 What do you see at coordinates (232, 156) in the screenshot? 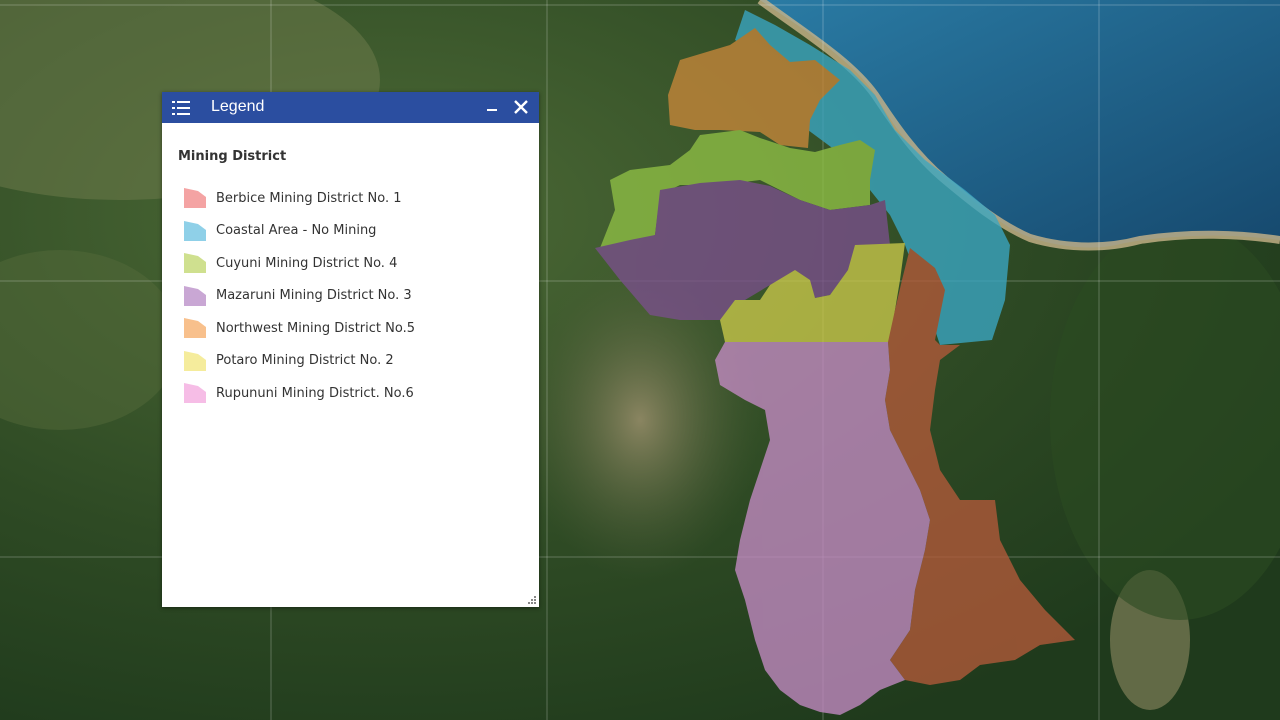
I see `layer-title: Mining District` at bounding box center [232, 156].